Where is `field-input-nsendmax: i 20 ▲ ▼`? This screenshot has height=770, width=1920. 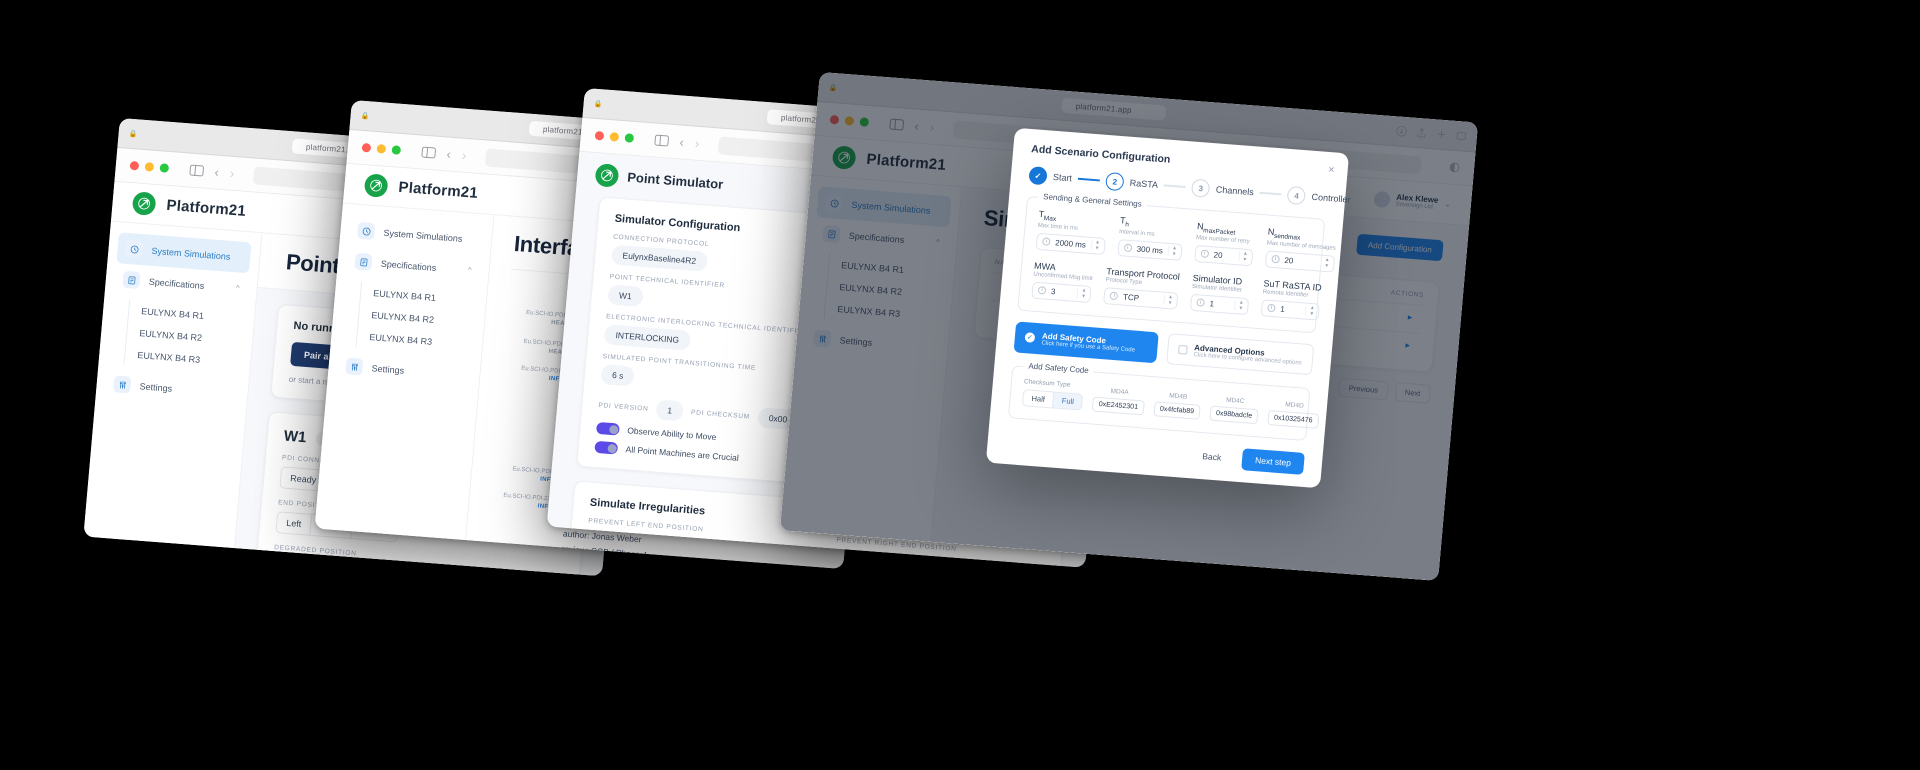
field-input-nsendmax: i 20 ▲ ▼ is located at coordinates (1300, 261).